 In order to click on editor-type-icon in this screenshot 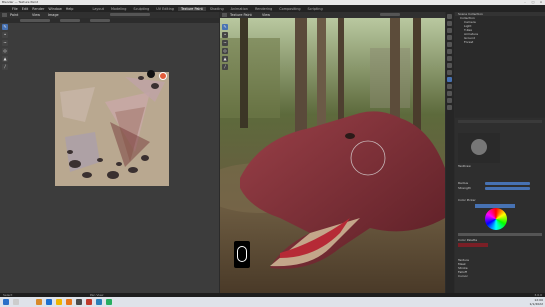, I will do `click(4, 15)`.